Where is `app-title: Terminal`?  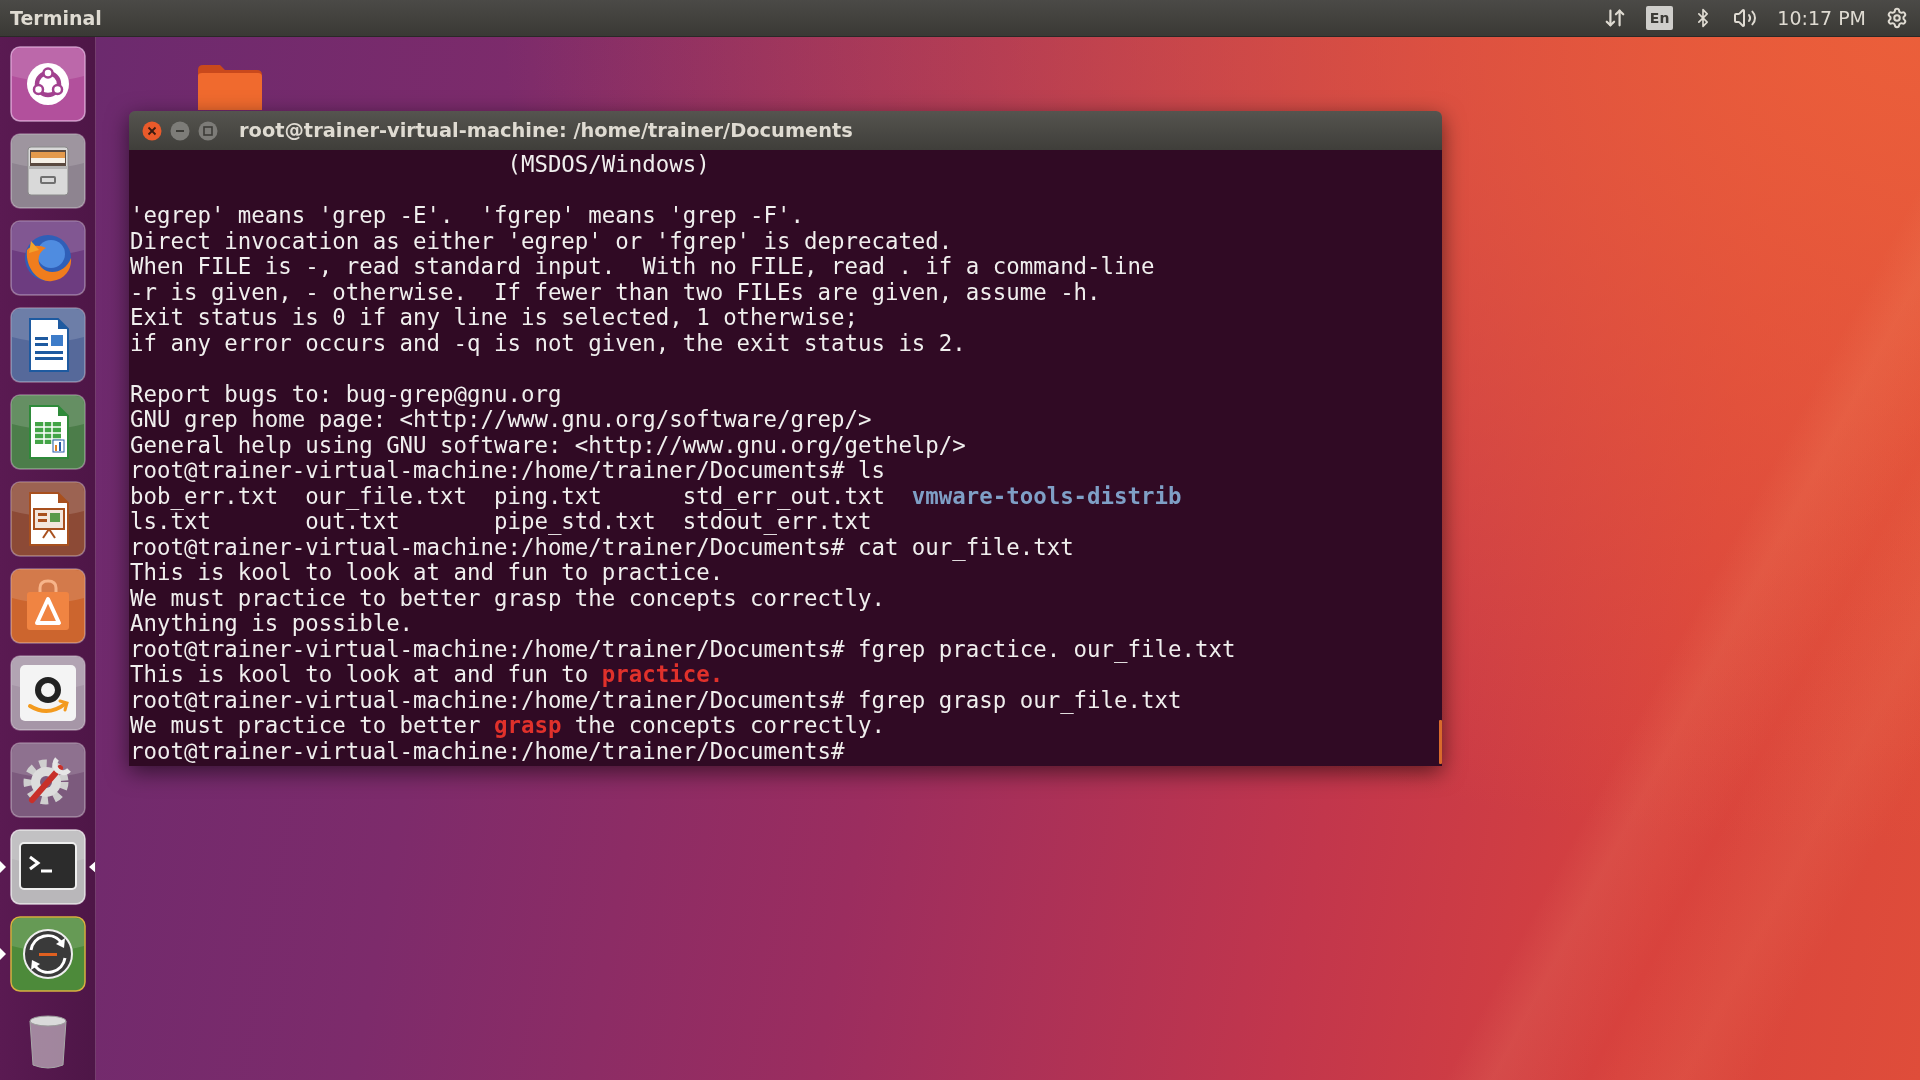
app-title: Terminal is located at coordinates (56, 18).